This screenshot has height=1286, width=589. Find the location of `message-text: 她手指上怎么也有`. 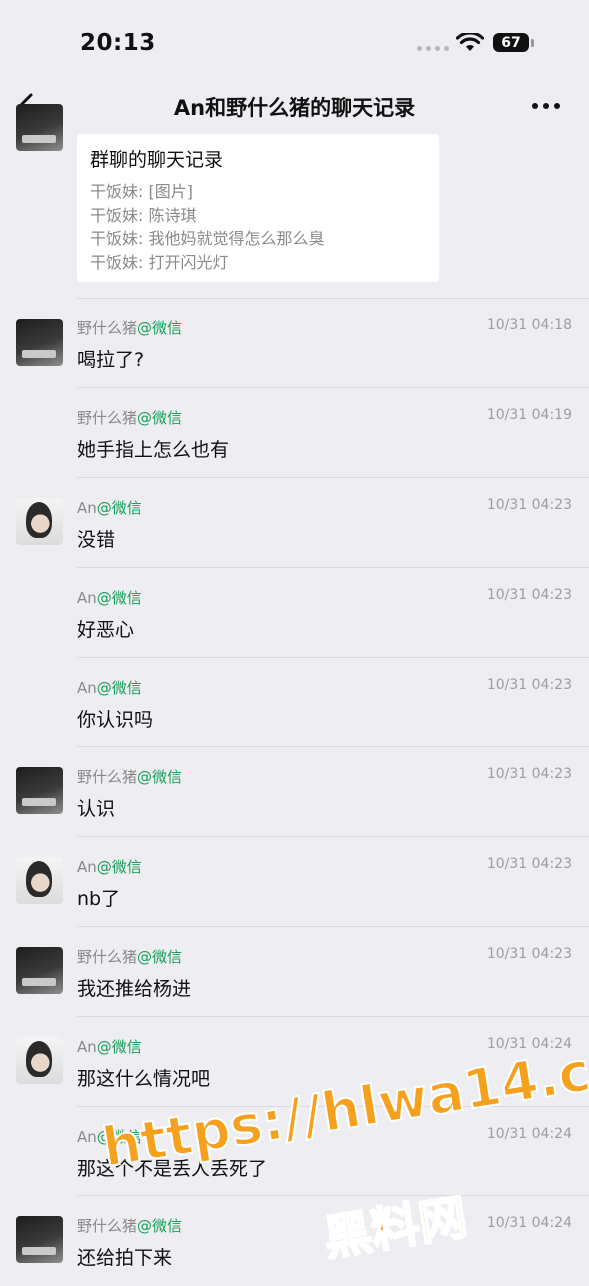

message-text: 她手指上怎么也有 is located at coordinates (153, 450).